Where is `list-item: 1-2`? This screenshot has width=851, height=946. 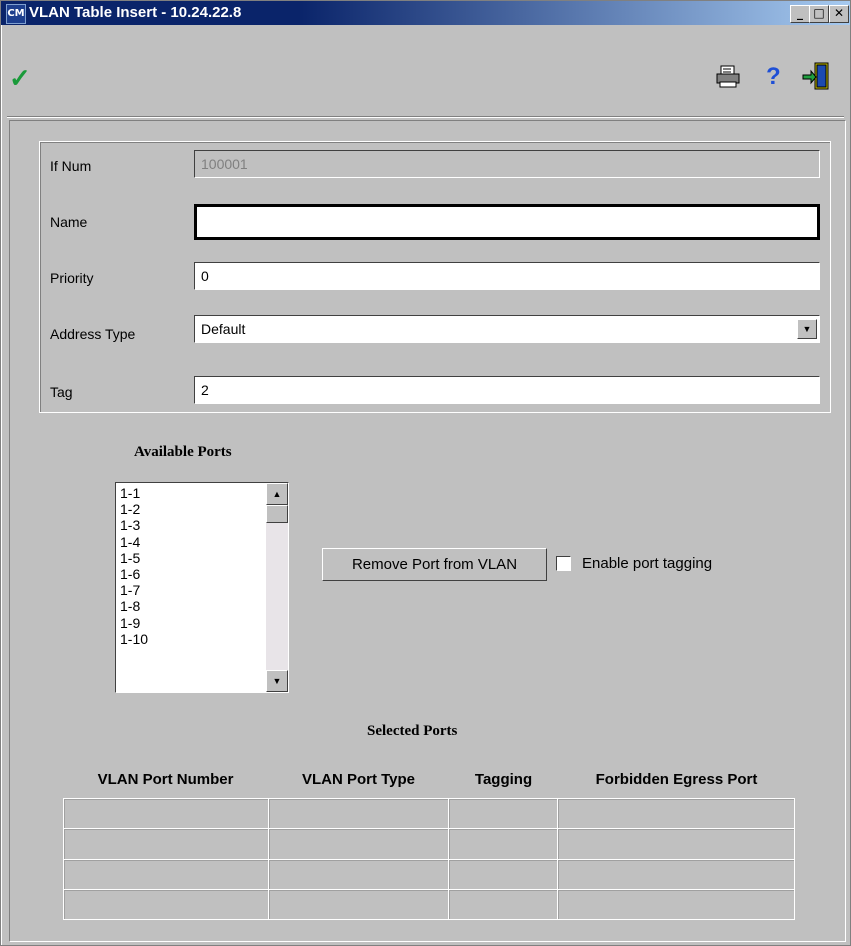 list-item: 1-2 is located at coordinates (204, 509).